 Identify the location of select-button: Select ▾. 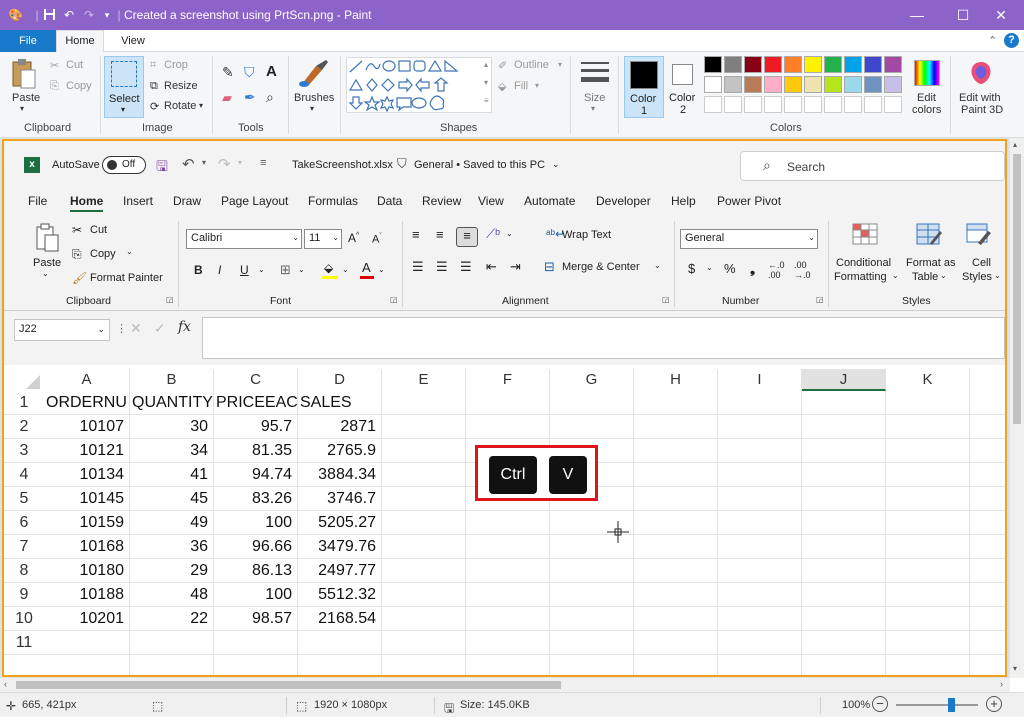
(124, 87).